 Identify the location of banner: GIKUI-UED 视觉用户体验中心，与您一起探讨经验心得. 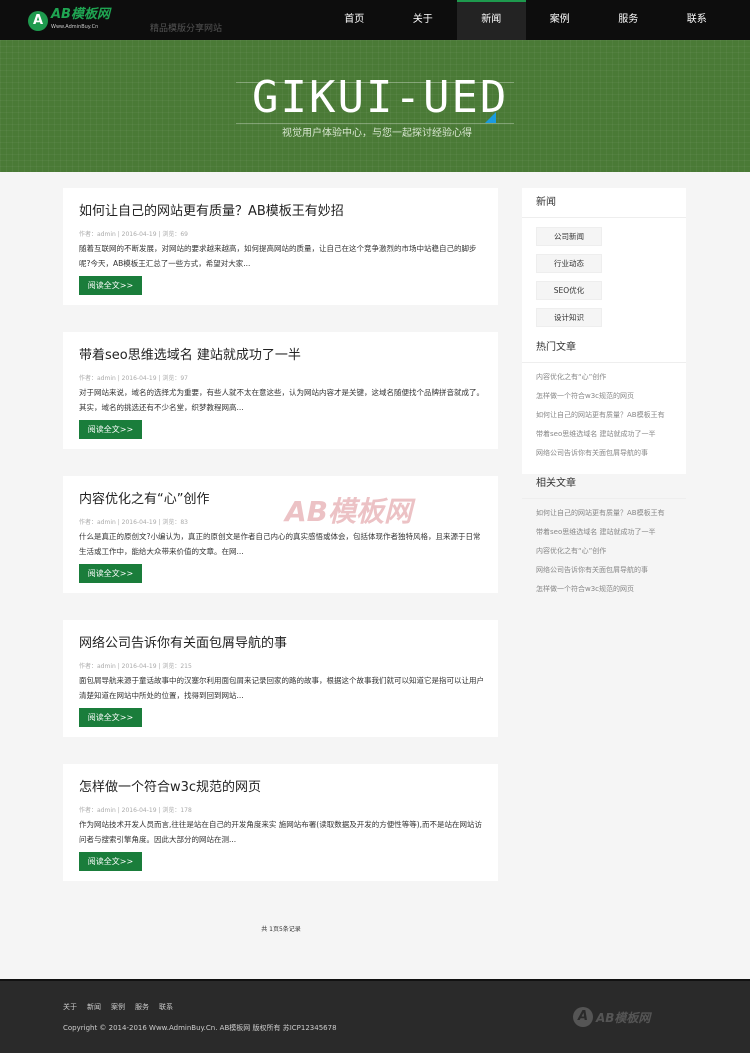
(375, 106).